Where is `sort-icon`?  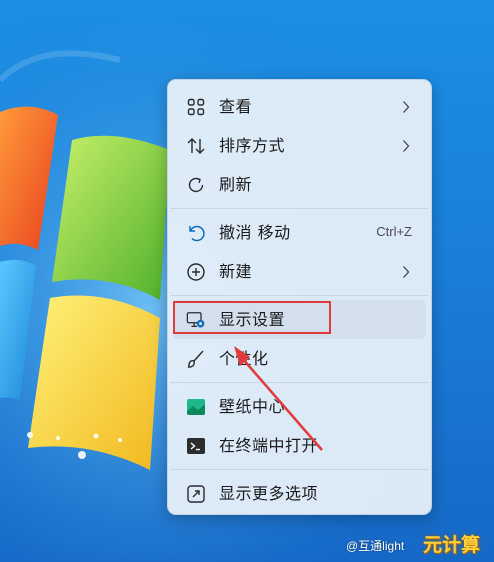 sort-icon is located at coordinates (196, 146).